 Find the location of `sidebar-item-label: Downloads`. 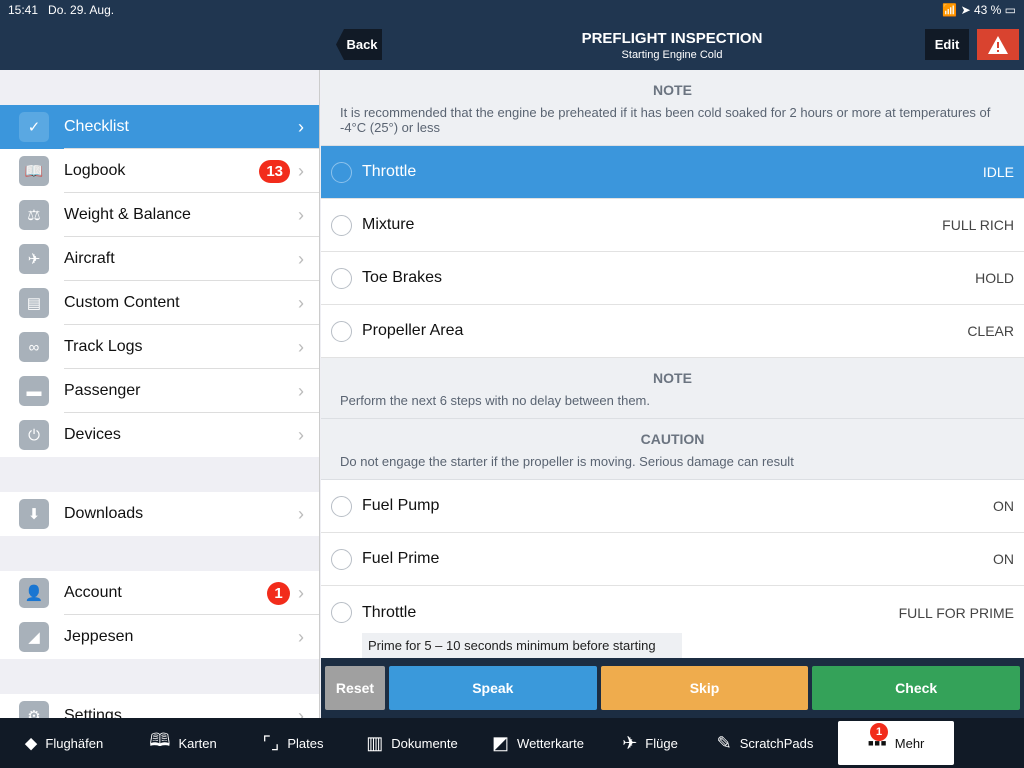

sidebar-item-label: Downloads is located at coordinates (104, 513).